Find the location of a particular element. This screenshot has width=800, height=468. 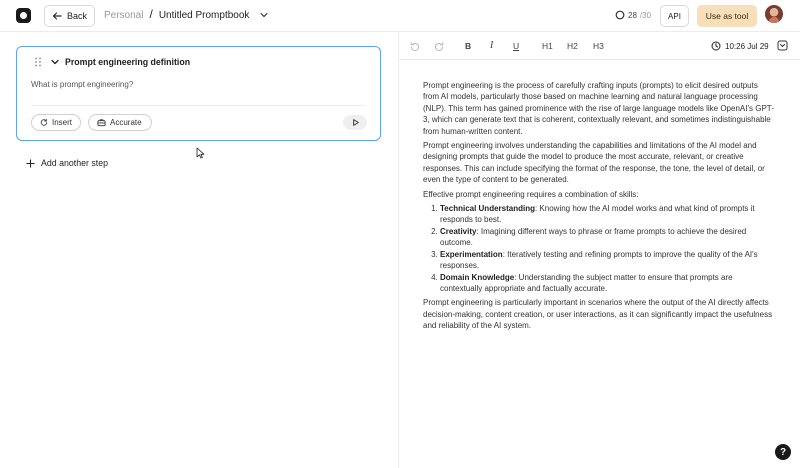

bold-button: B is located at coordinates (468, 46).